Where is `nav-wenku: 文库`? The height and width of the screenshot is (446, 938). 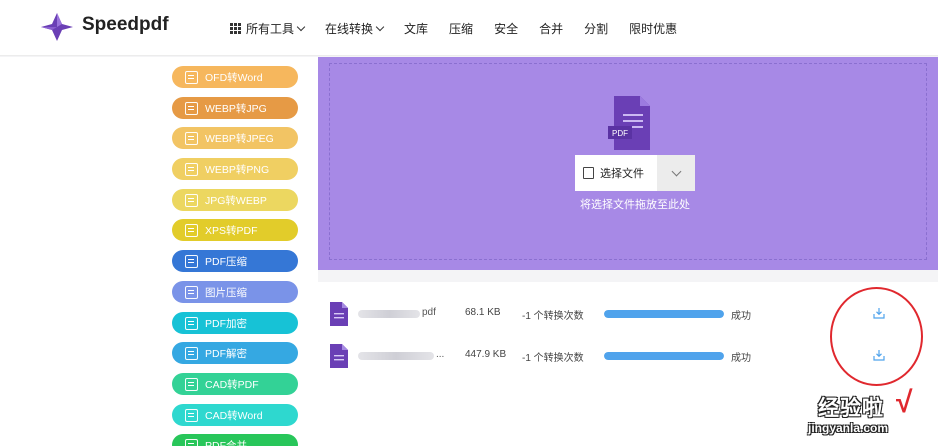
nav-wenku: 文库 is located at coordinates (416, 28).